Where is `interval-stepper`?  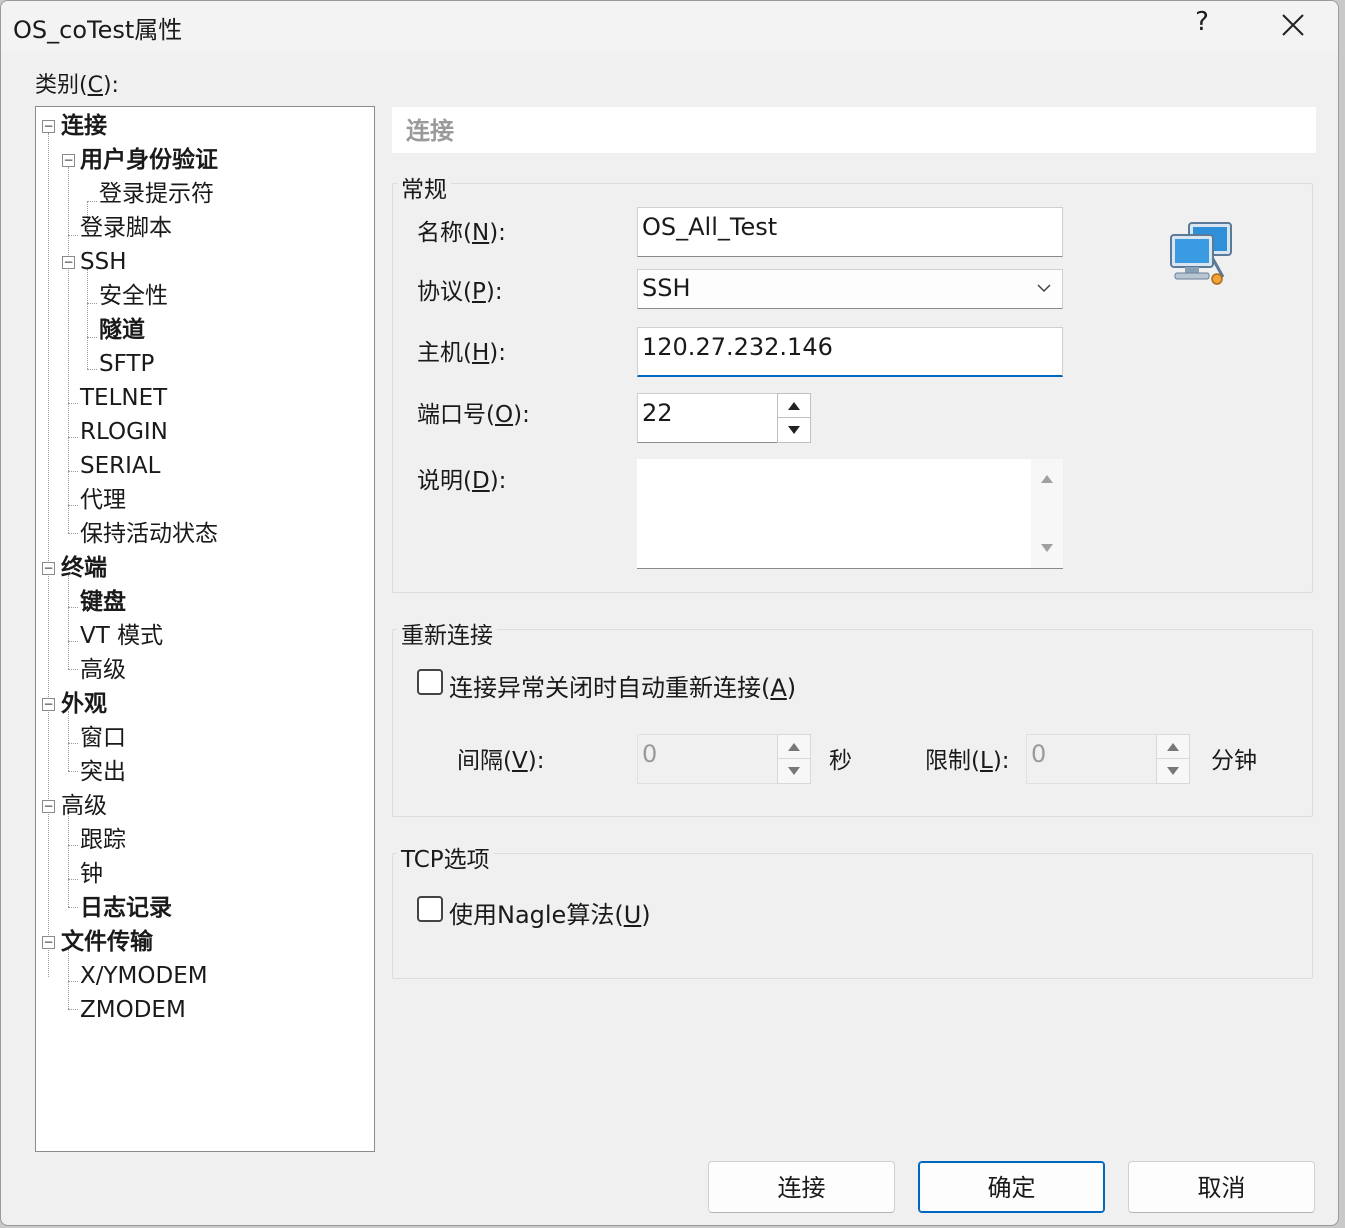
interval-stepper is located at coordinates (794, 759).